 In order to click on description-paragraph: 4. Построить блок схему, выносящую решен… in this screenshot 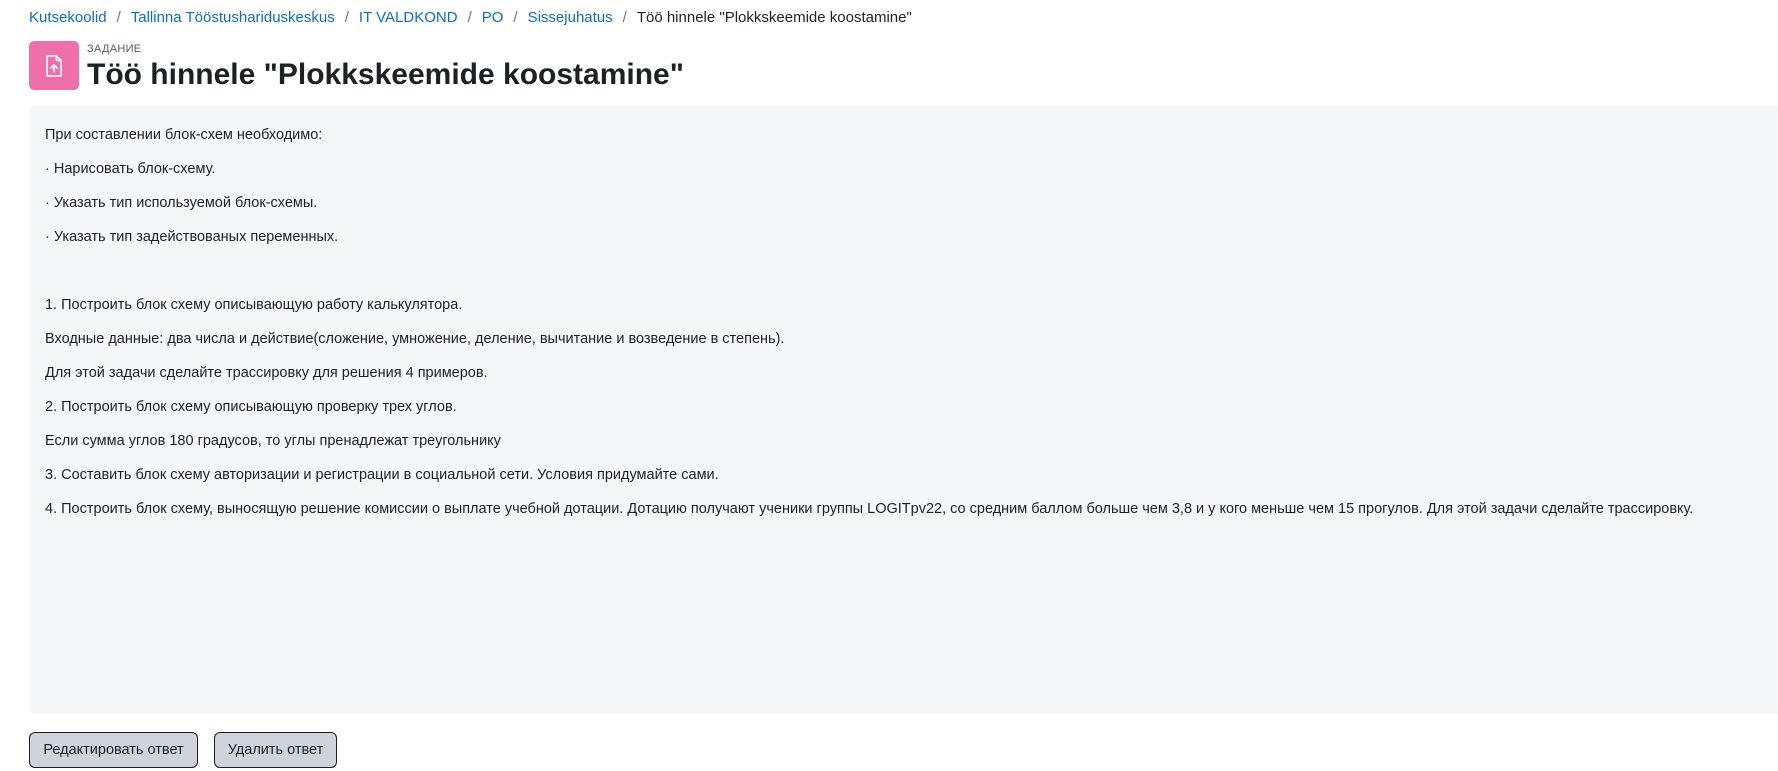, I will do `click(869, 509)`.